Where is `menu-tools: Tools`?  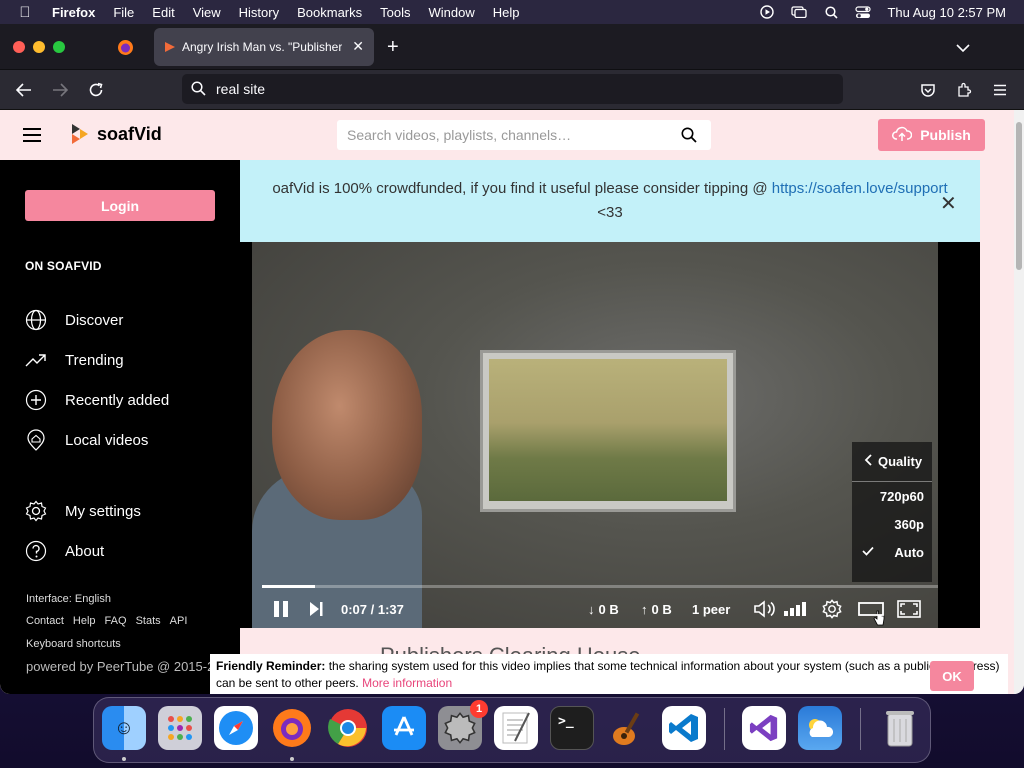 menu-tools: Tools is located at coordinates (395, 12).